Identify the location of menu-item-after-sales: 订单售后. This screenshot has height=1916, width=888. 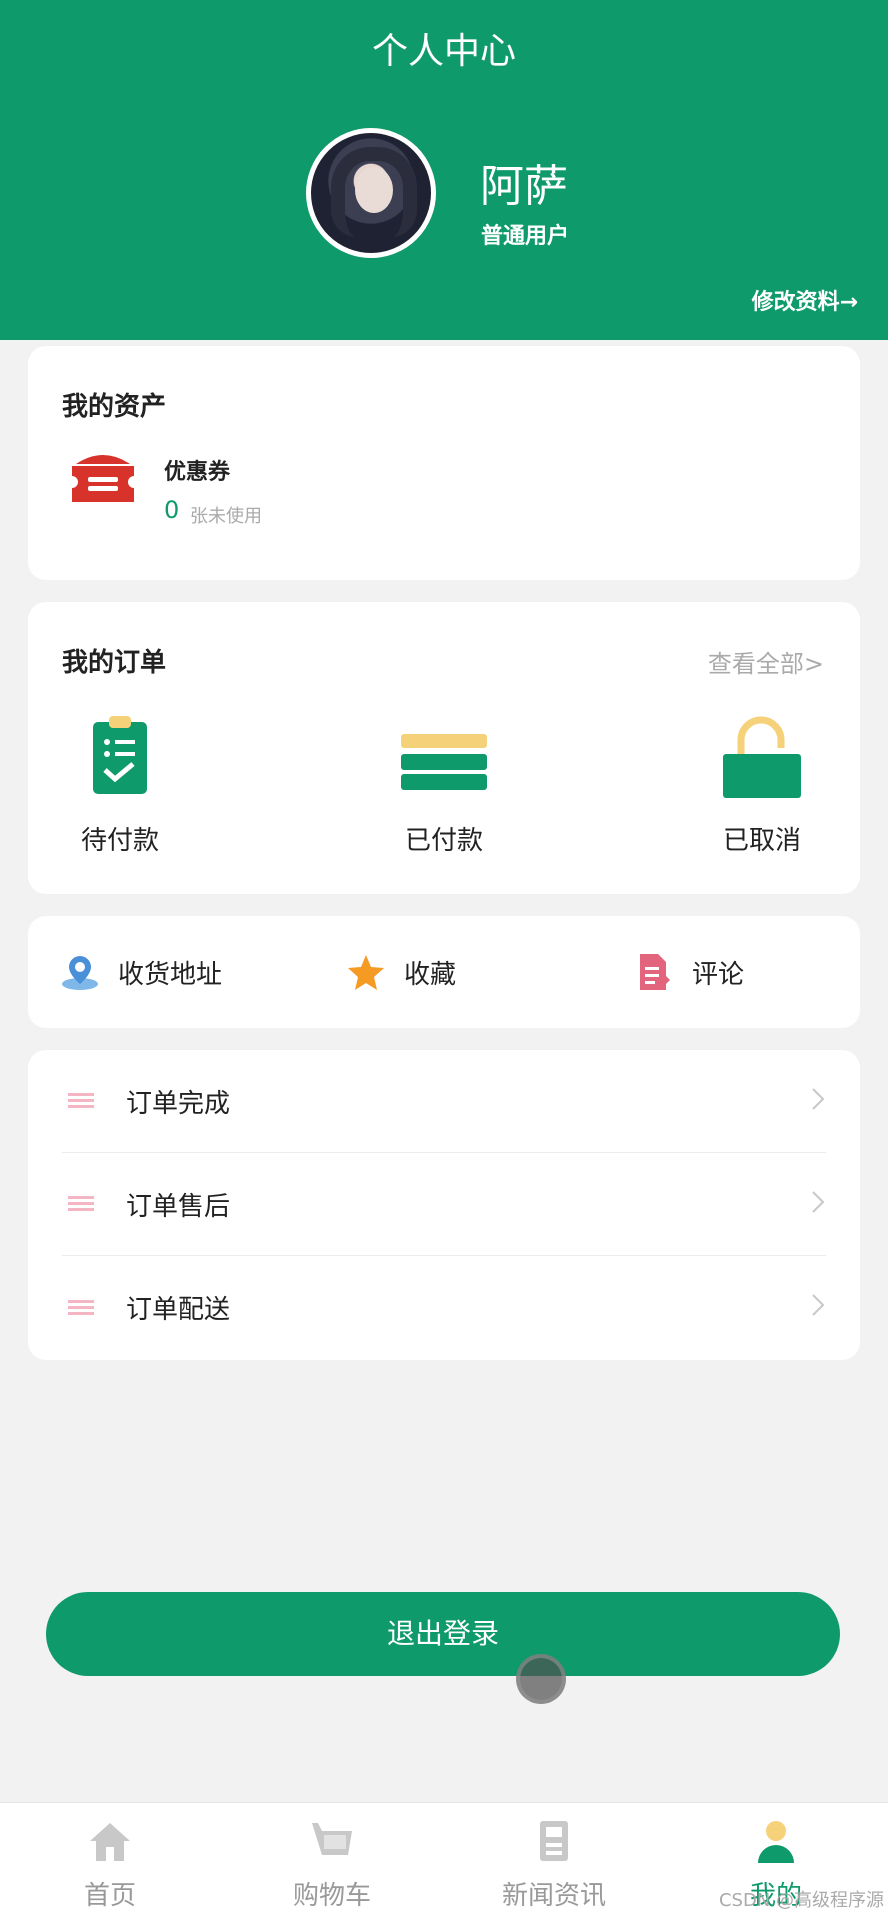
(444, 1204).